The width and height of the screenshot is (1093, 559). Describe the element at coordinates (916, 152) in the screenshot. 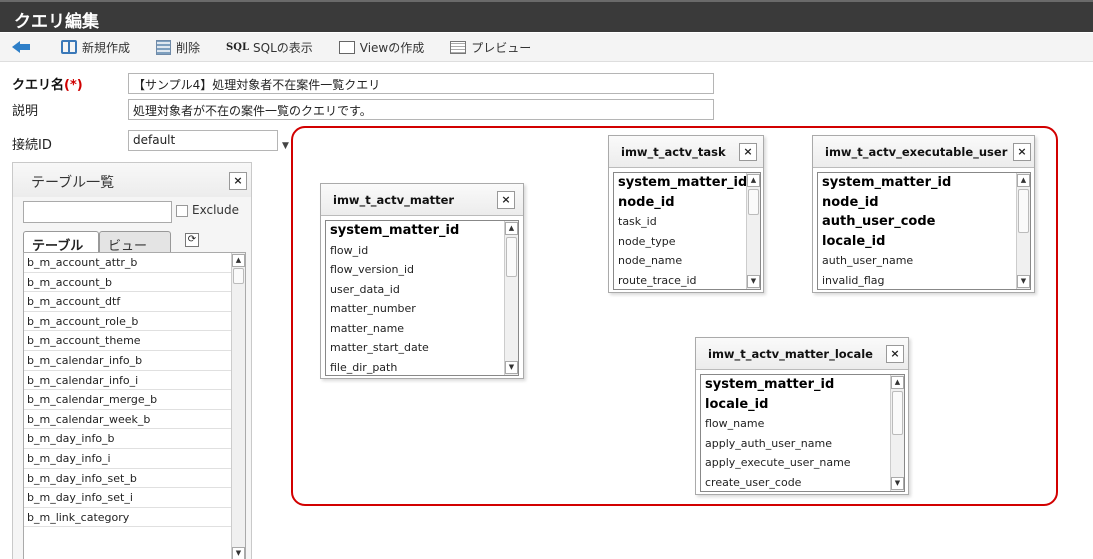

I see `entity-title: imw_t_actv_executable_user` at that location.